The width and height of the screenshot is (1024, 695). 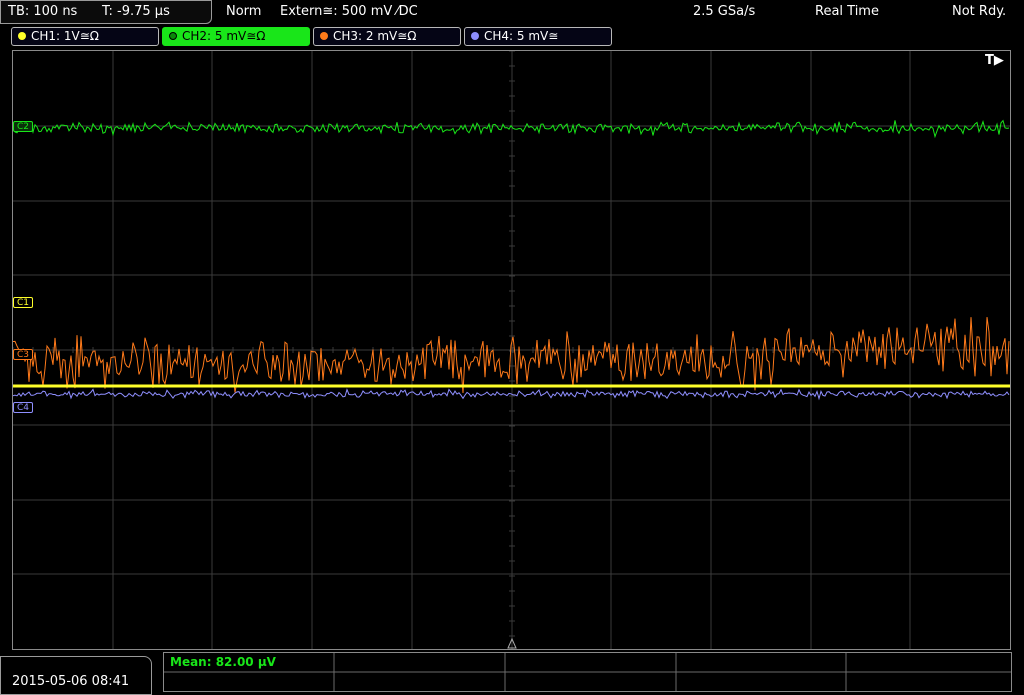 I want to click on channel-4-label: CH4: 5 mV≅, so click(x=521, y=36).